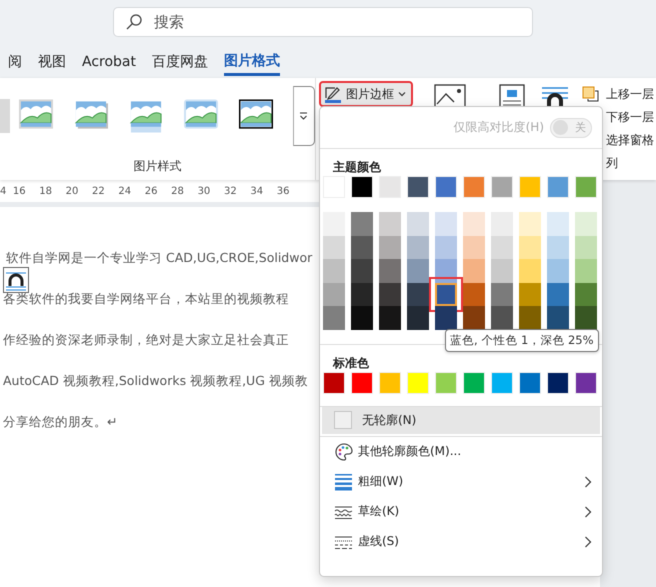 The height and width of the screenshot is (587, 656). I want to click on ruler-number: 30, so click(204, 191).